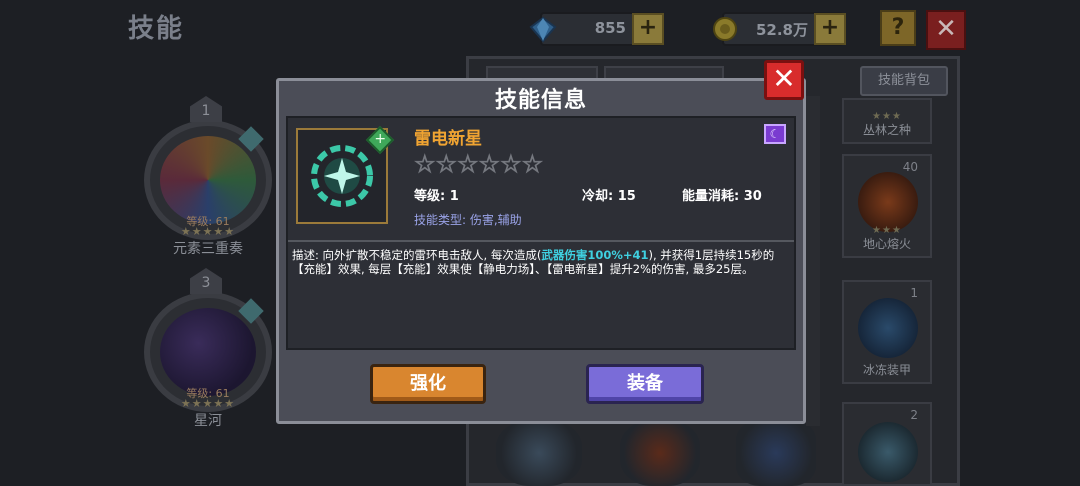 The image size is (1080, 486). I want to click on page-title: 技能, so click(156, 29).